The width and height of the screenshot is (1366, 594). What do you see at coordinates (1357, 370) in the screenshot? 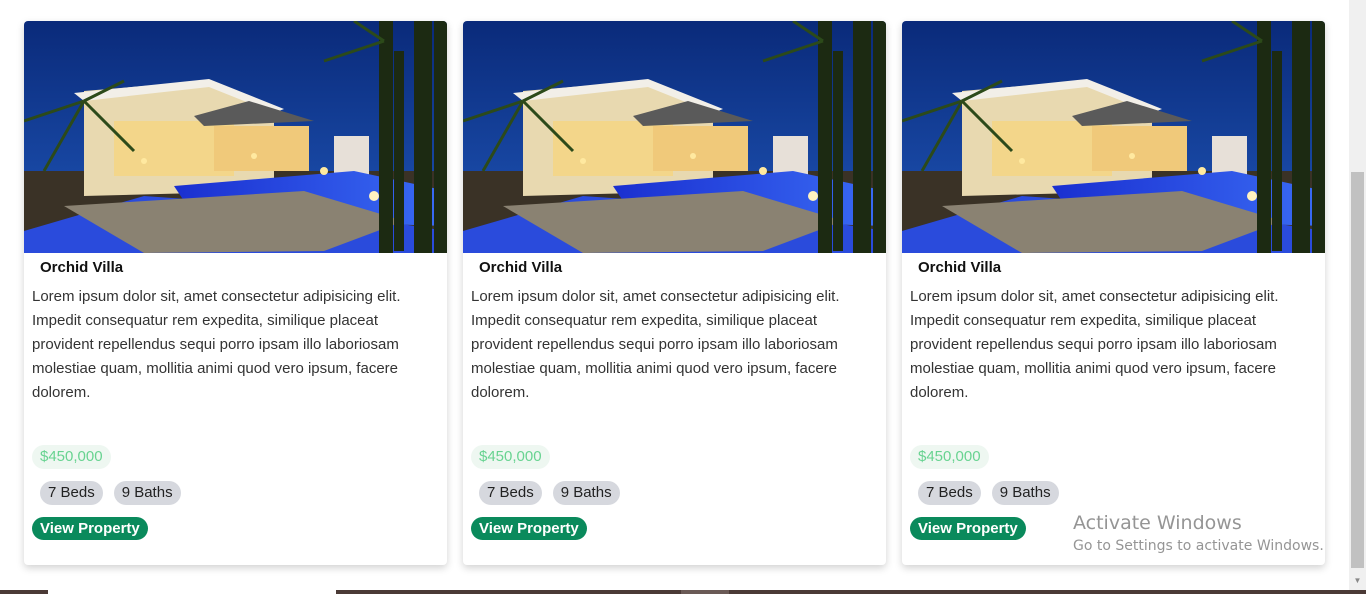
I see `scrollbar-thumb` at bounding box center [1357, 370].